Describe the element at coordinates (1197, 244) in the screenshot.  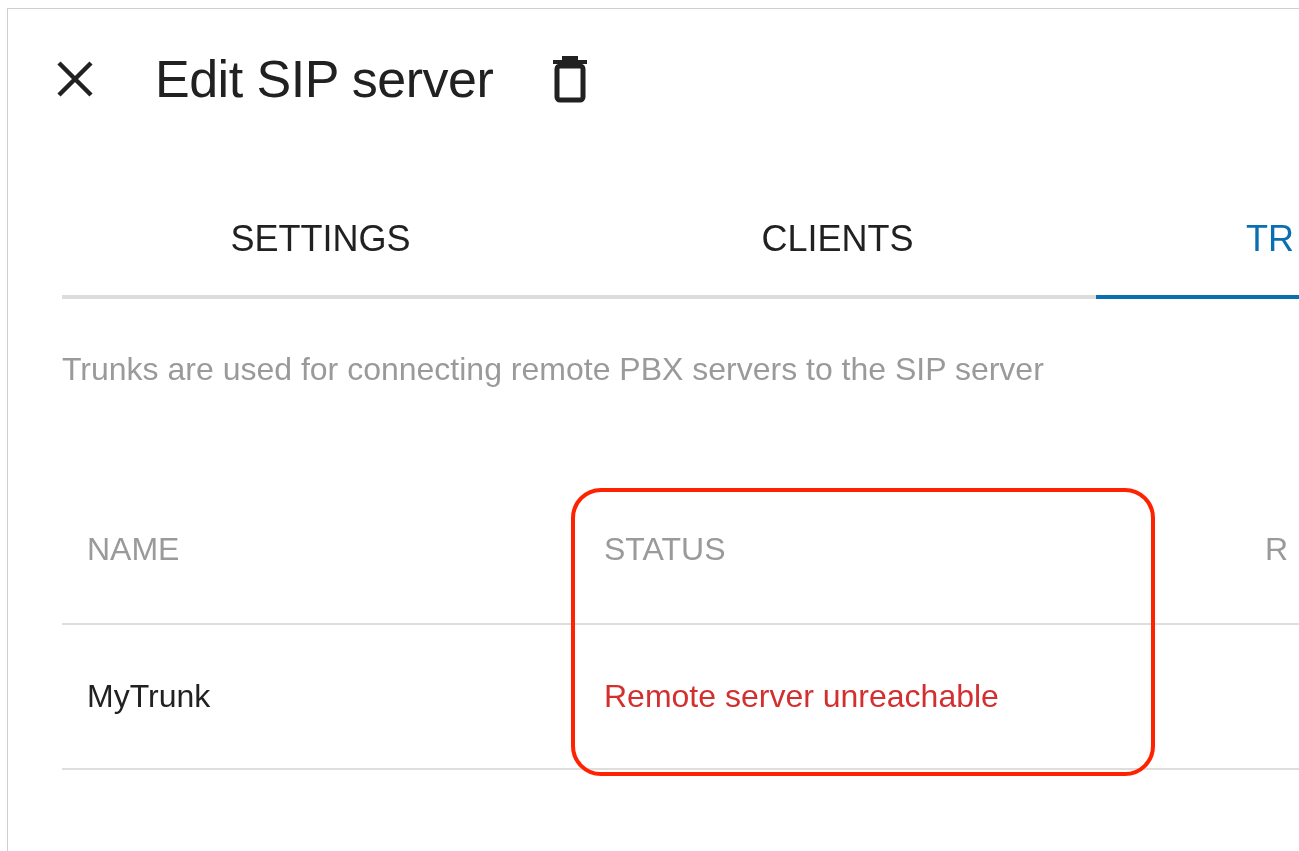
I see `tab: TR` at that location.